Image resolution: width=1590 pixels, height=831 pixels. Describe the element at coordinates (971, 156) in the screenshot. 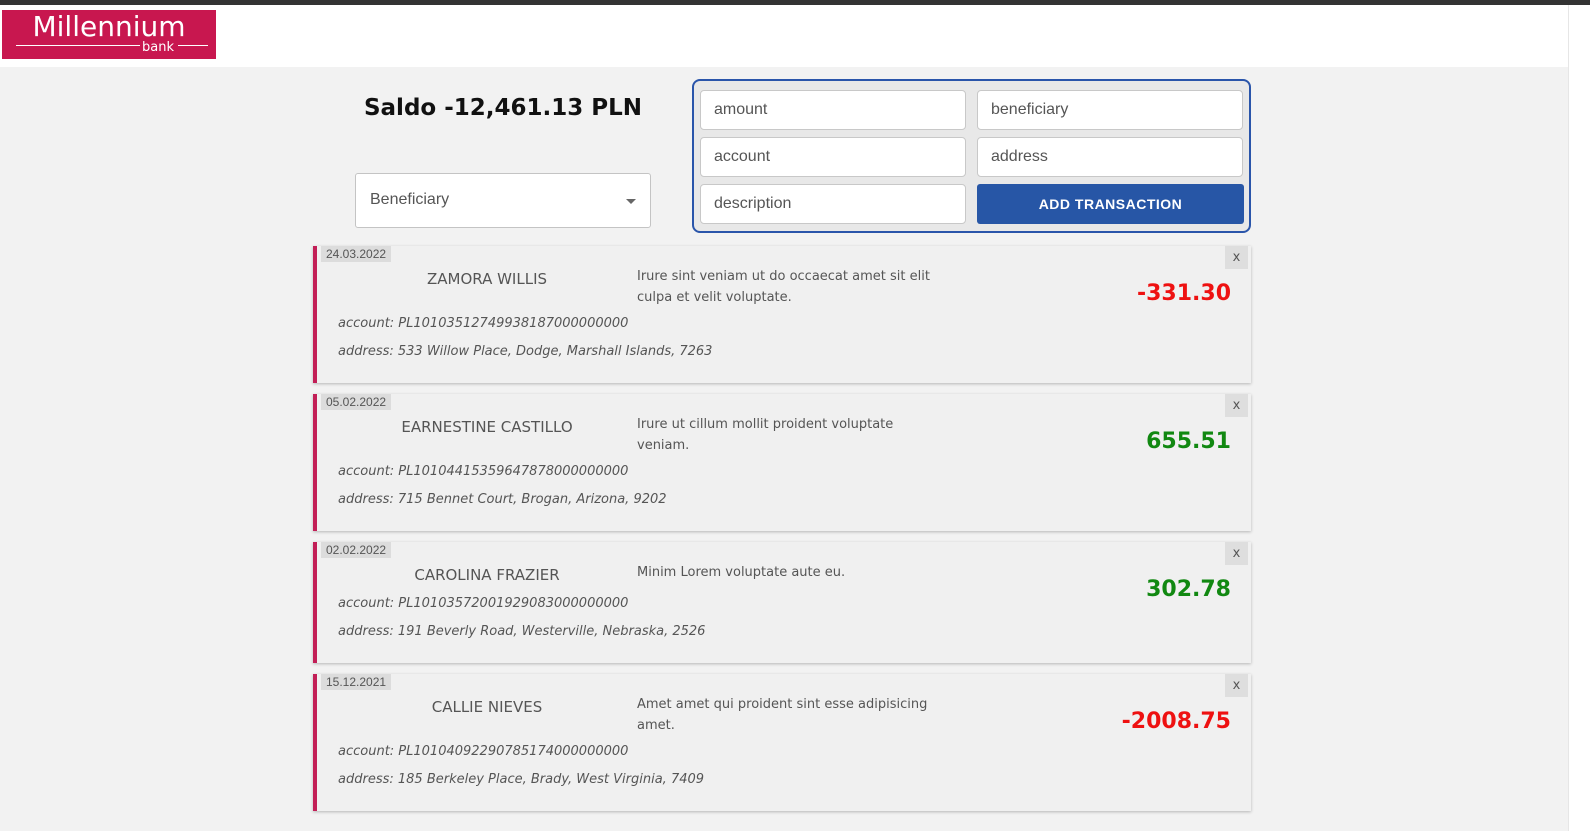

I see `add-transaction-form: ADD TRANSACTION` at that location.